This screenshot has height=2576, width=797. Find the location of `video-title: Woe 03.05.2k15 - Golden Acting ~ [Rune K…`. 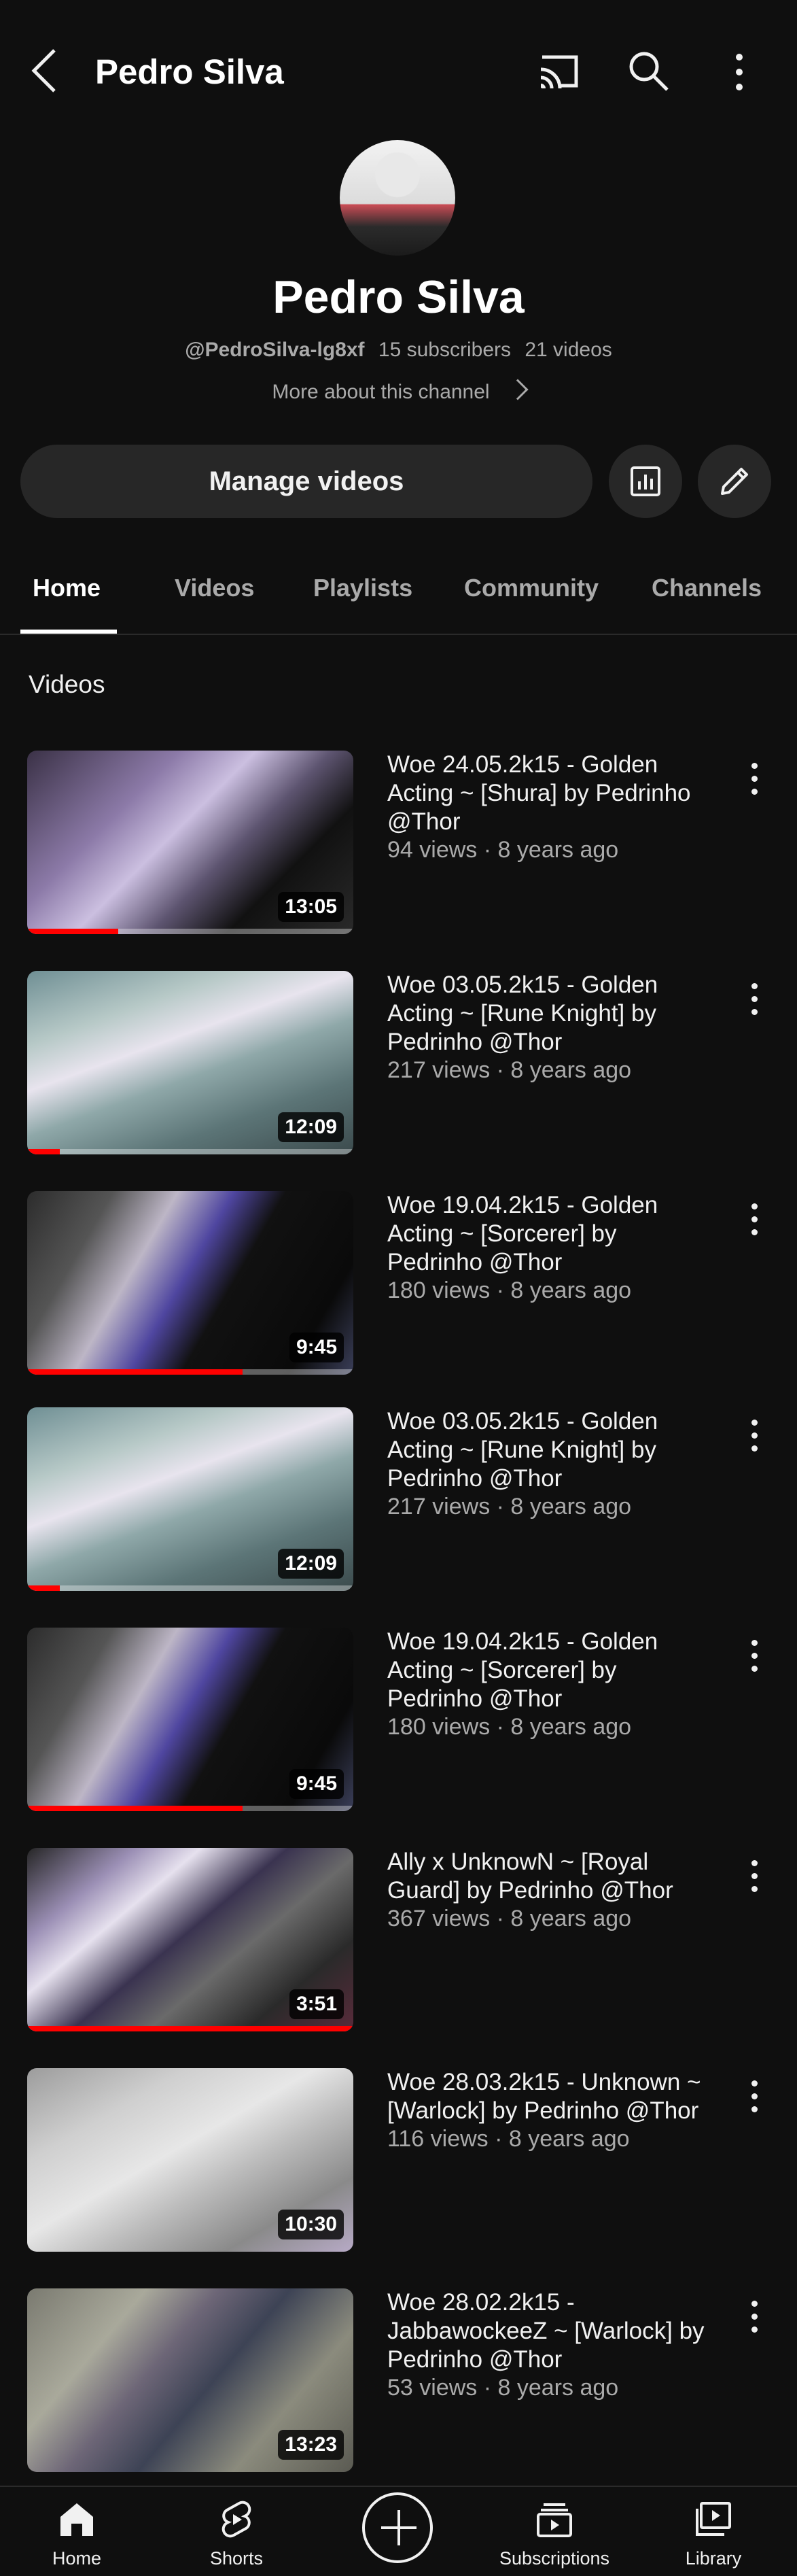

video-title: Woe 03.05.2k15 - Golden Acting ~ [Rune K… is located at coordinates (522, 1014).